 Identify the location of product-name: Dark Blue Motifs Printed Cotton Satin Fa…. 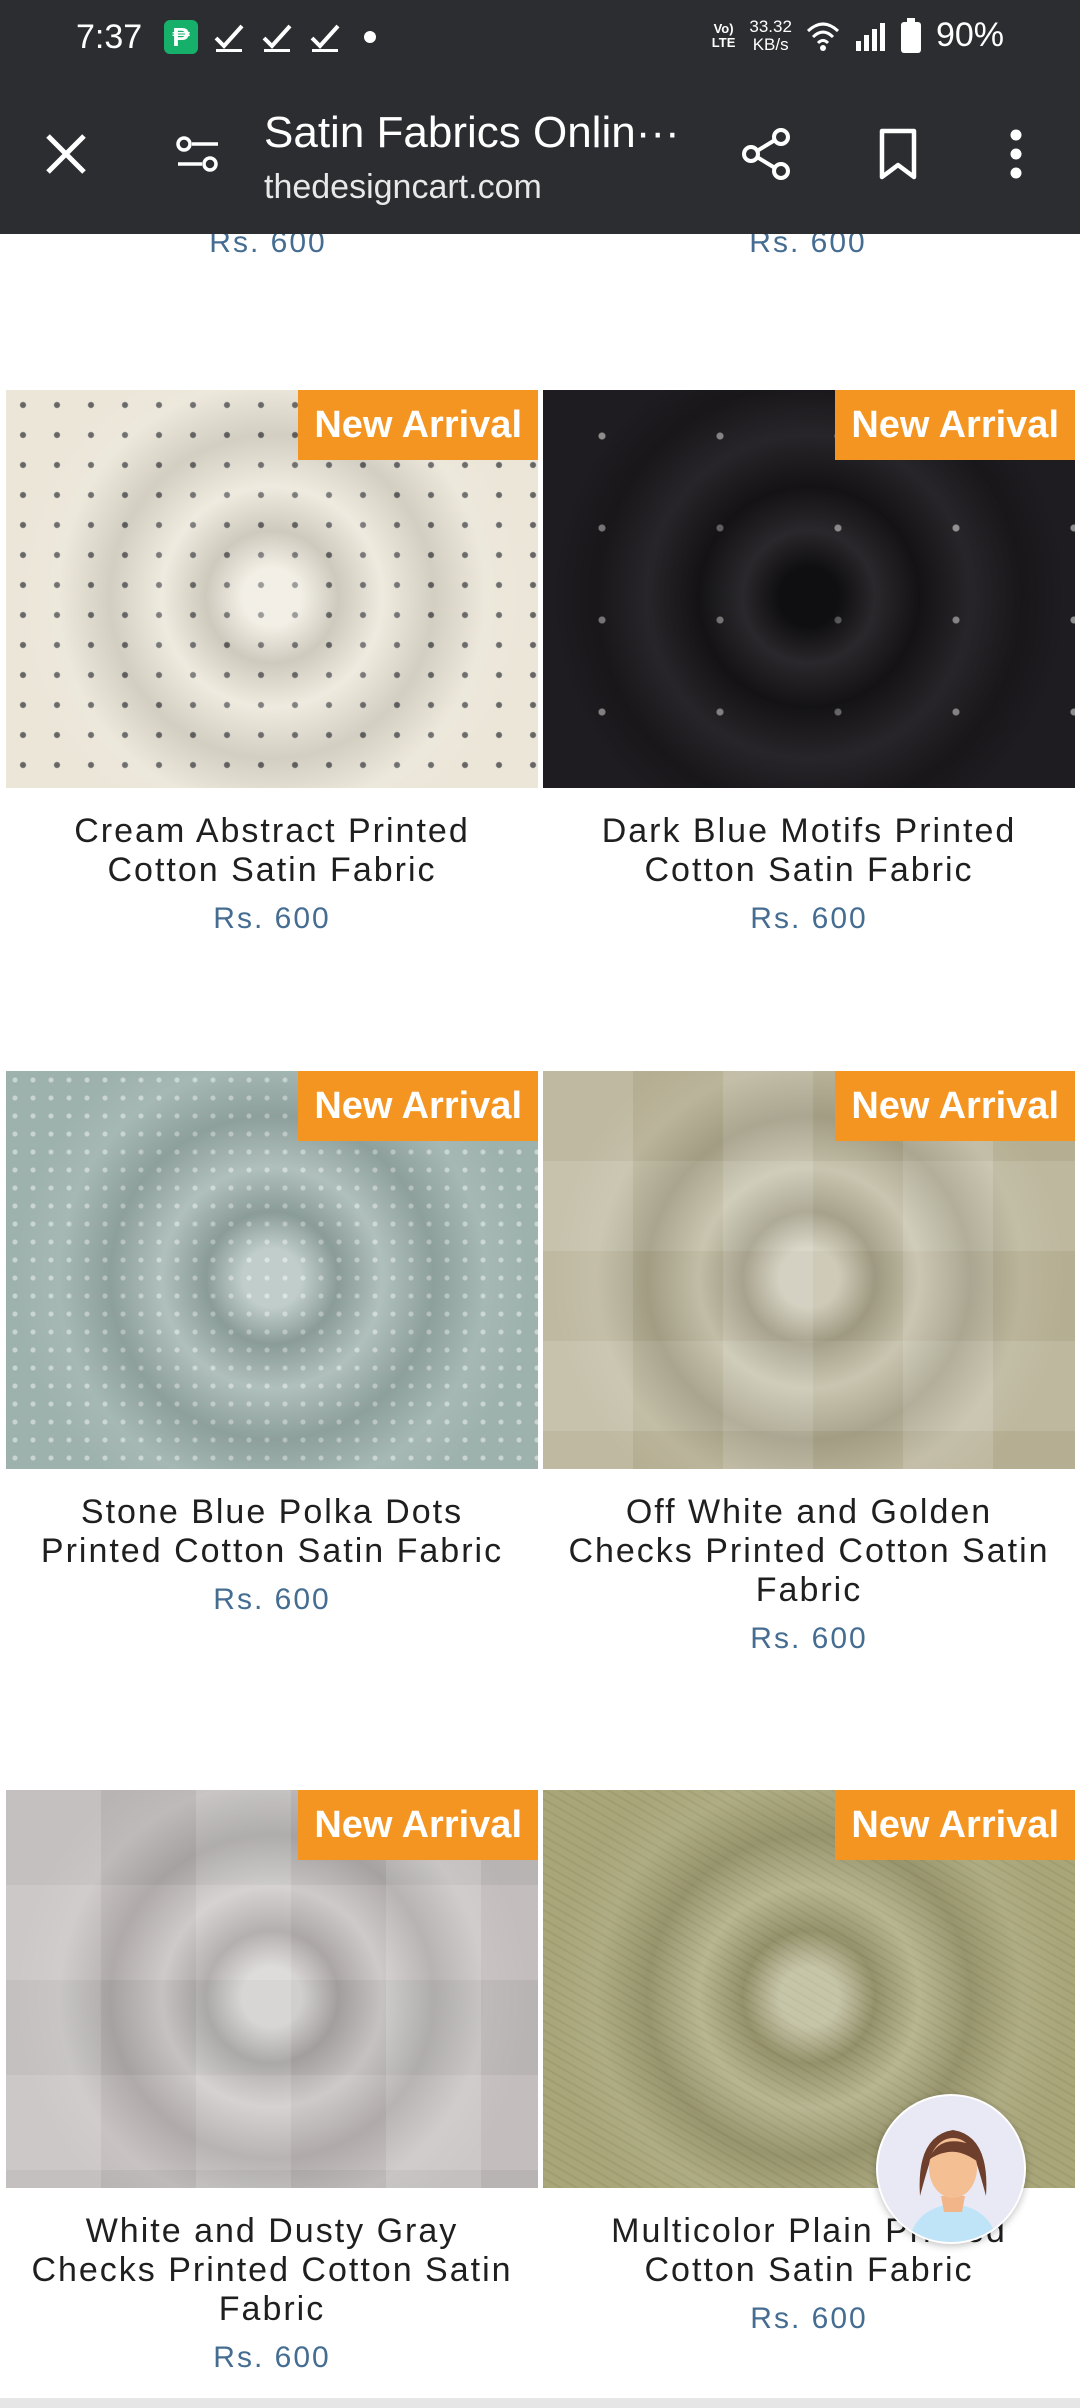
(809, 851).